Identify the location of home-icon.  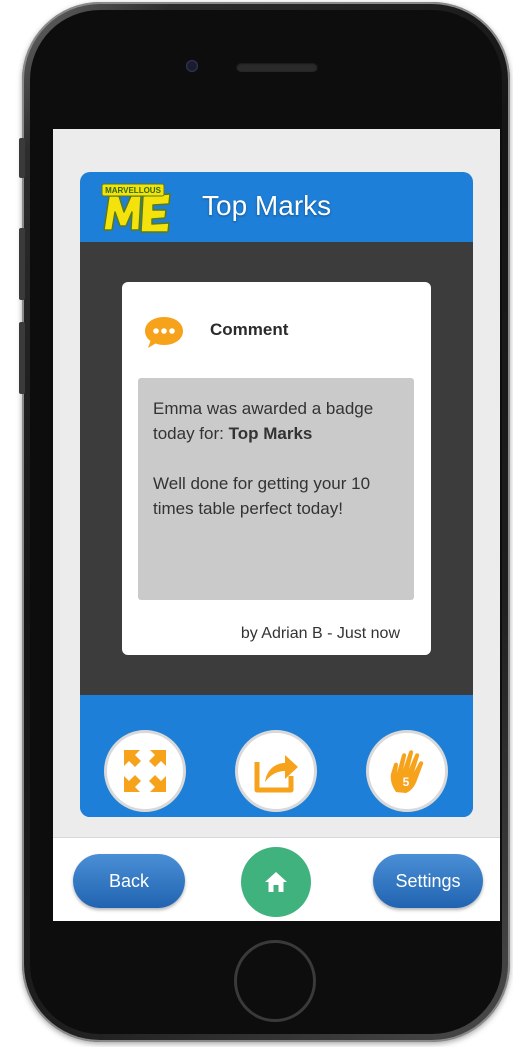
(276, 882).